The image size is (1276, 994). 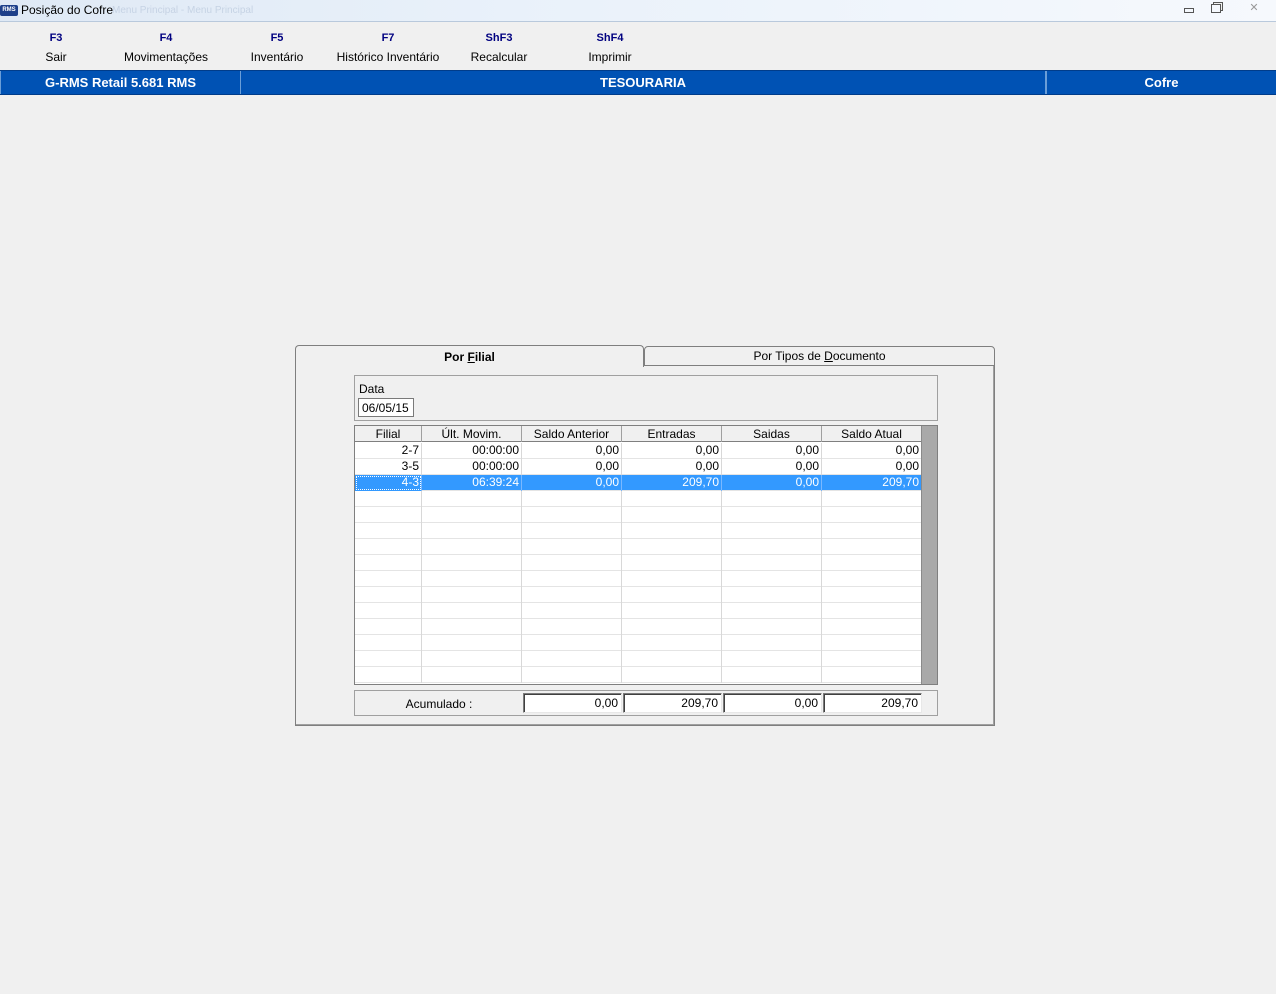 I want to click on fkey-imprimir-button: ShF4 Imprimir, so click(x=610, y=47).